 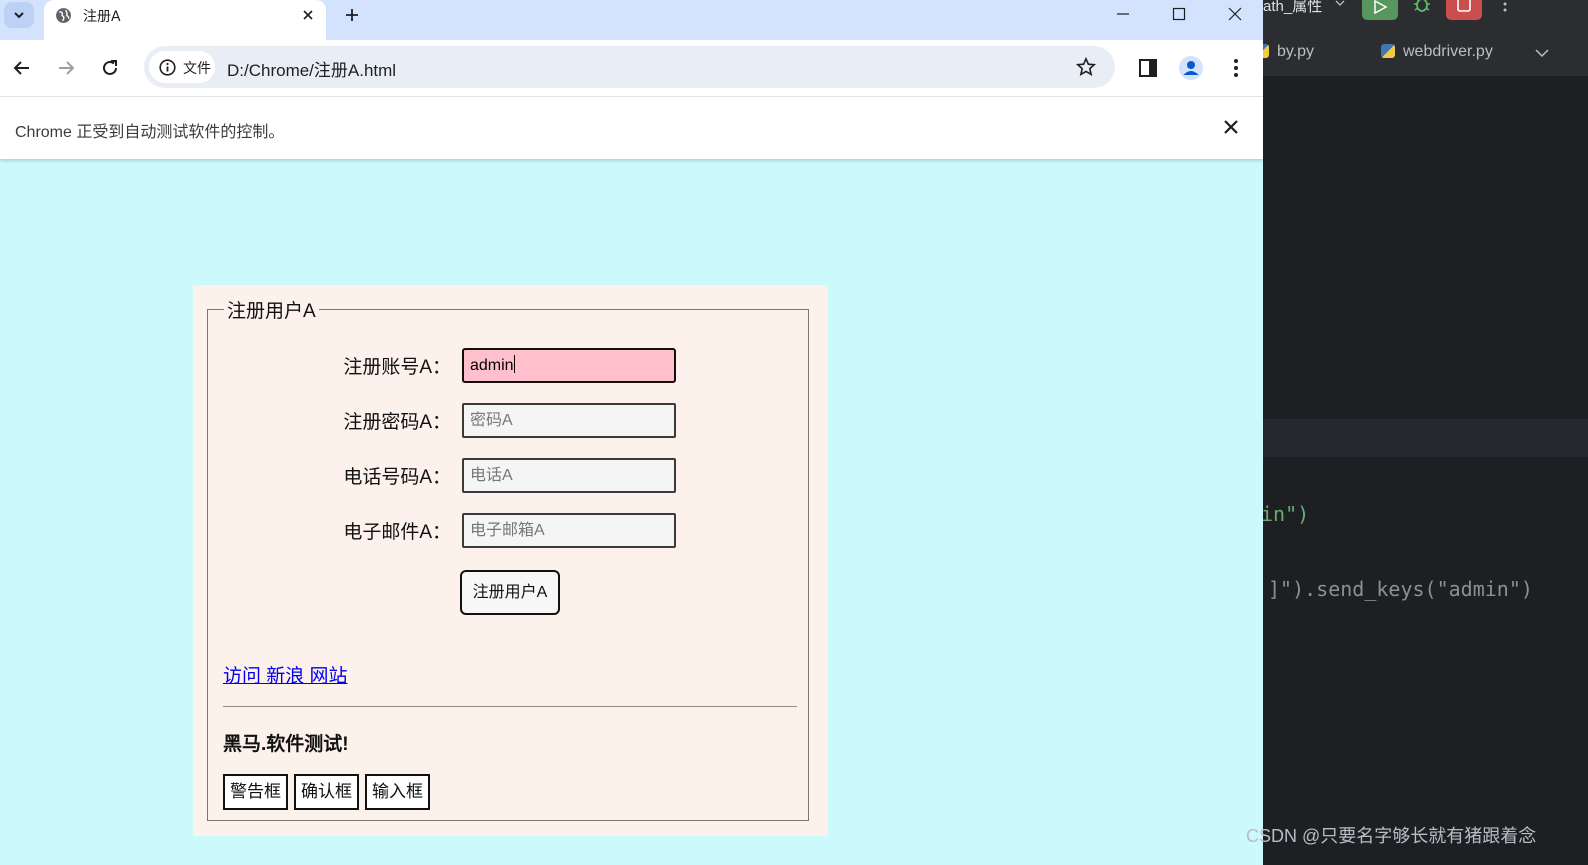 I want to click on new-tab-plus-icon, so click(x=352, y=15).